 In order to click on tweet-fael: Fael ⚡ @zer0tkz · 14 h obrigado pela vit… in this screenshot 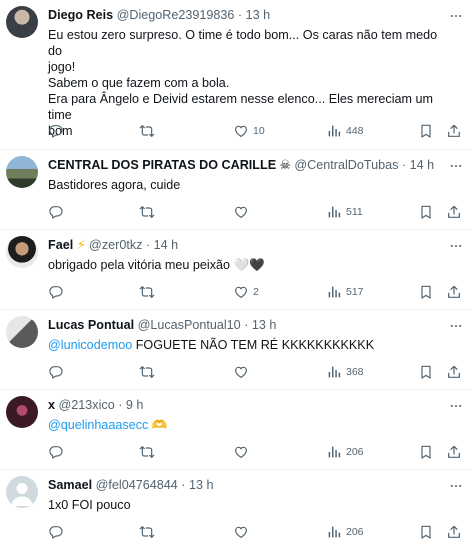, I will do `click(236, 270)`.